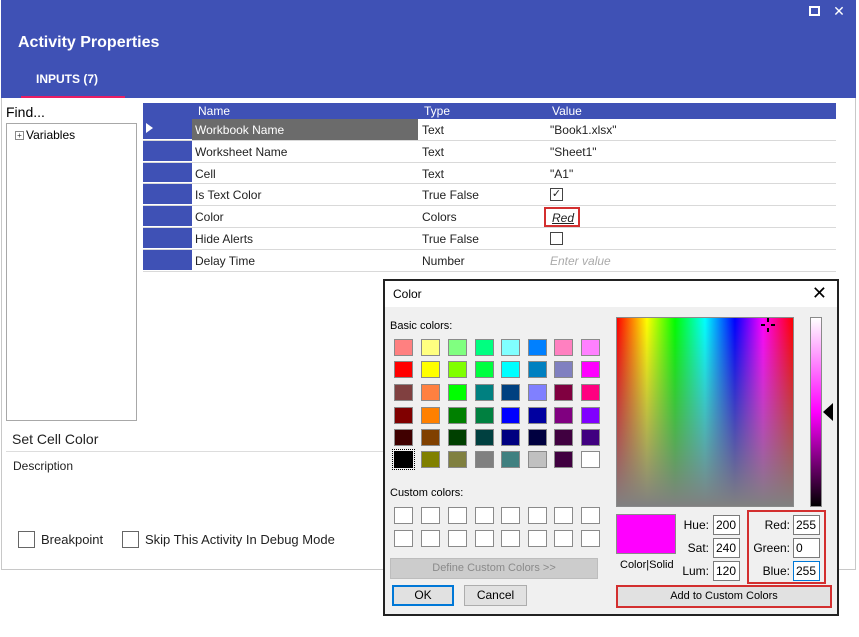  Describe the element at coordinates (228, 539) in the screenshot. I see `skip-activity-toggle: Skip This Activity In Debug Mode` at that location.